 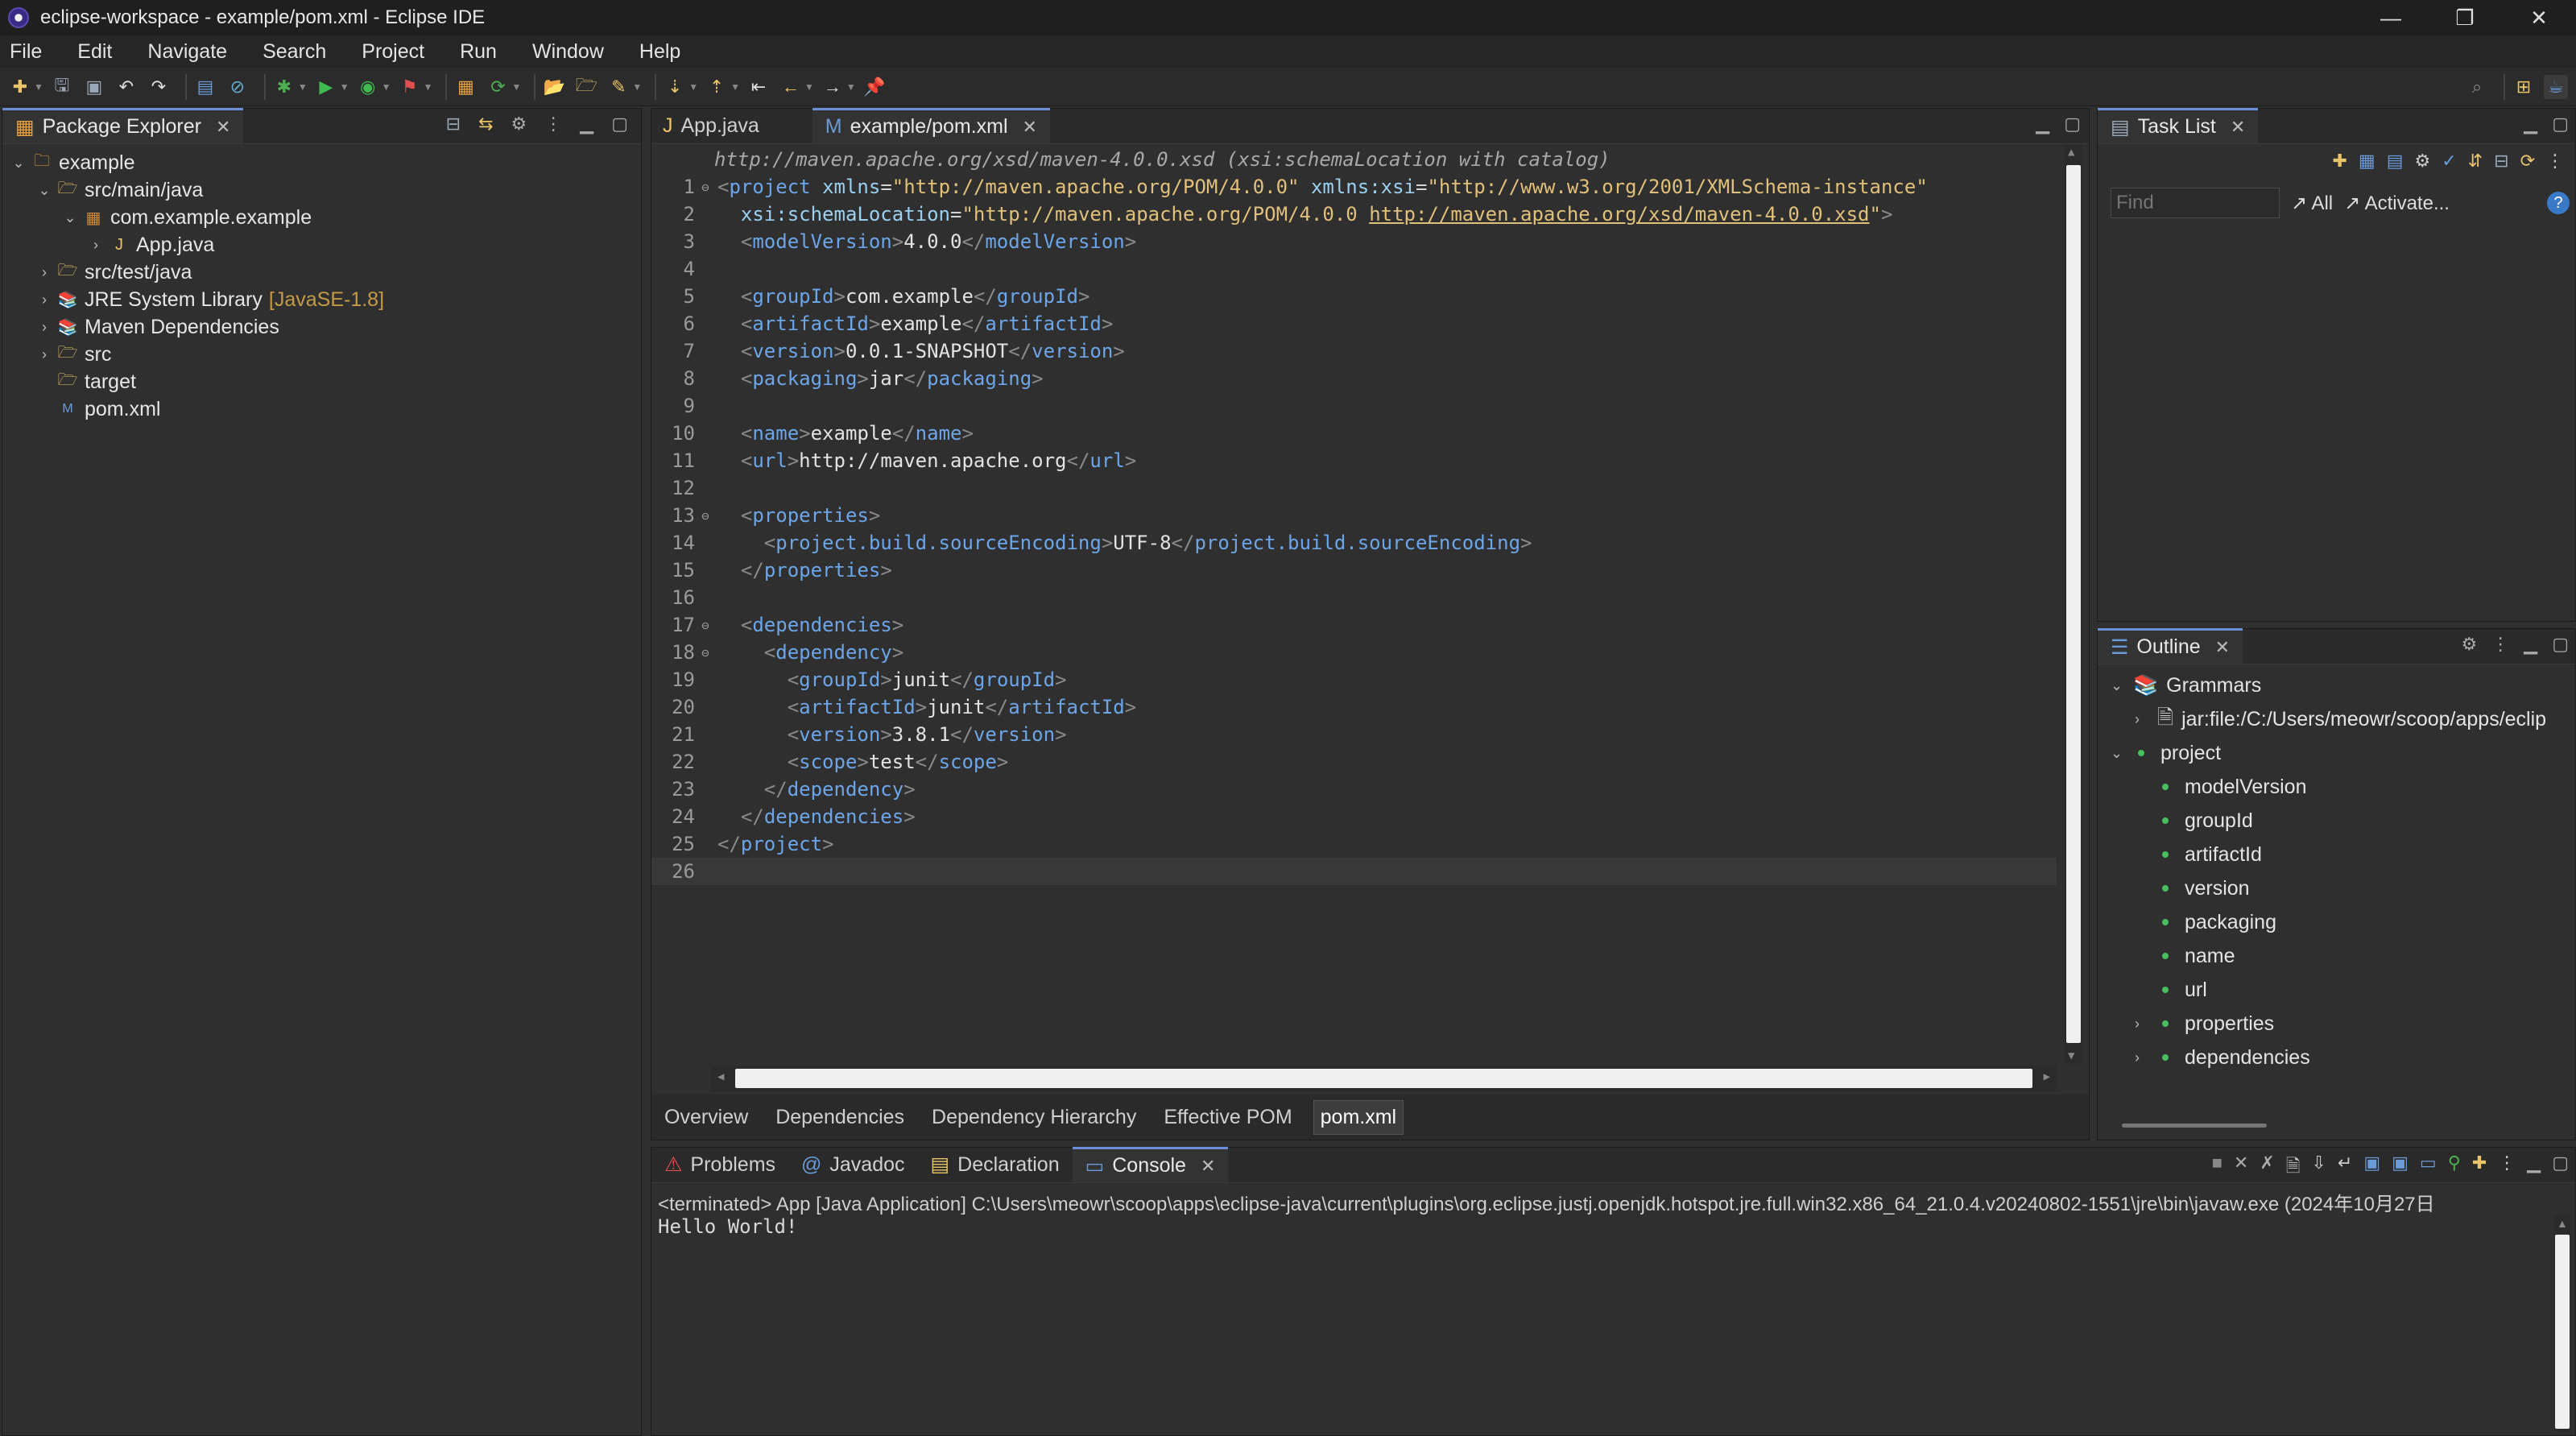 What do you see at coordinates (2455, 1168) in the screenshot?
I see `pin-console-icon: ⚲` at bounding box center [2455, 1168].